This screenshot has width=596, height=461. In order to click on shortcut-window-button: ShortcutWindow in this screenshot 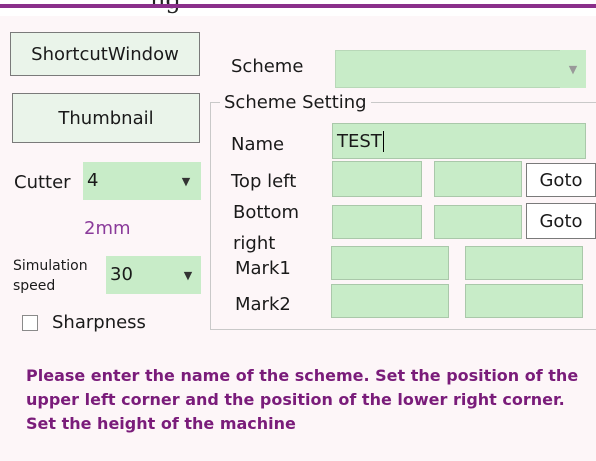, I will do `click(105, 54)`.